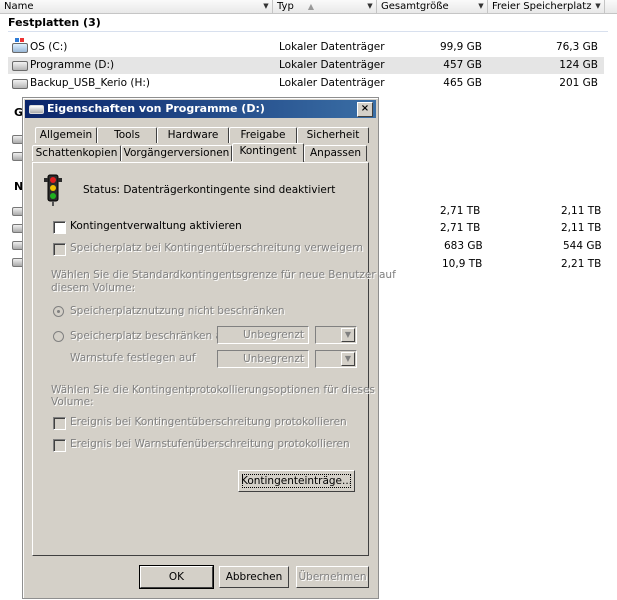 This screenshot has height=600, width=617. I want to click on close-button: ×, so click(365, 109).